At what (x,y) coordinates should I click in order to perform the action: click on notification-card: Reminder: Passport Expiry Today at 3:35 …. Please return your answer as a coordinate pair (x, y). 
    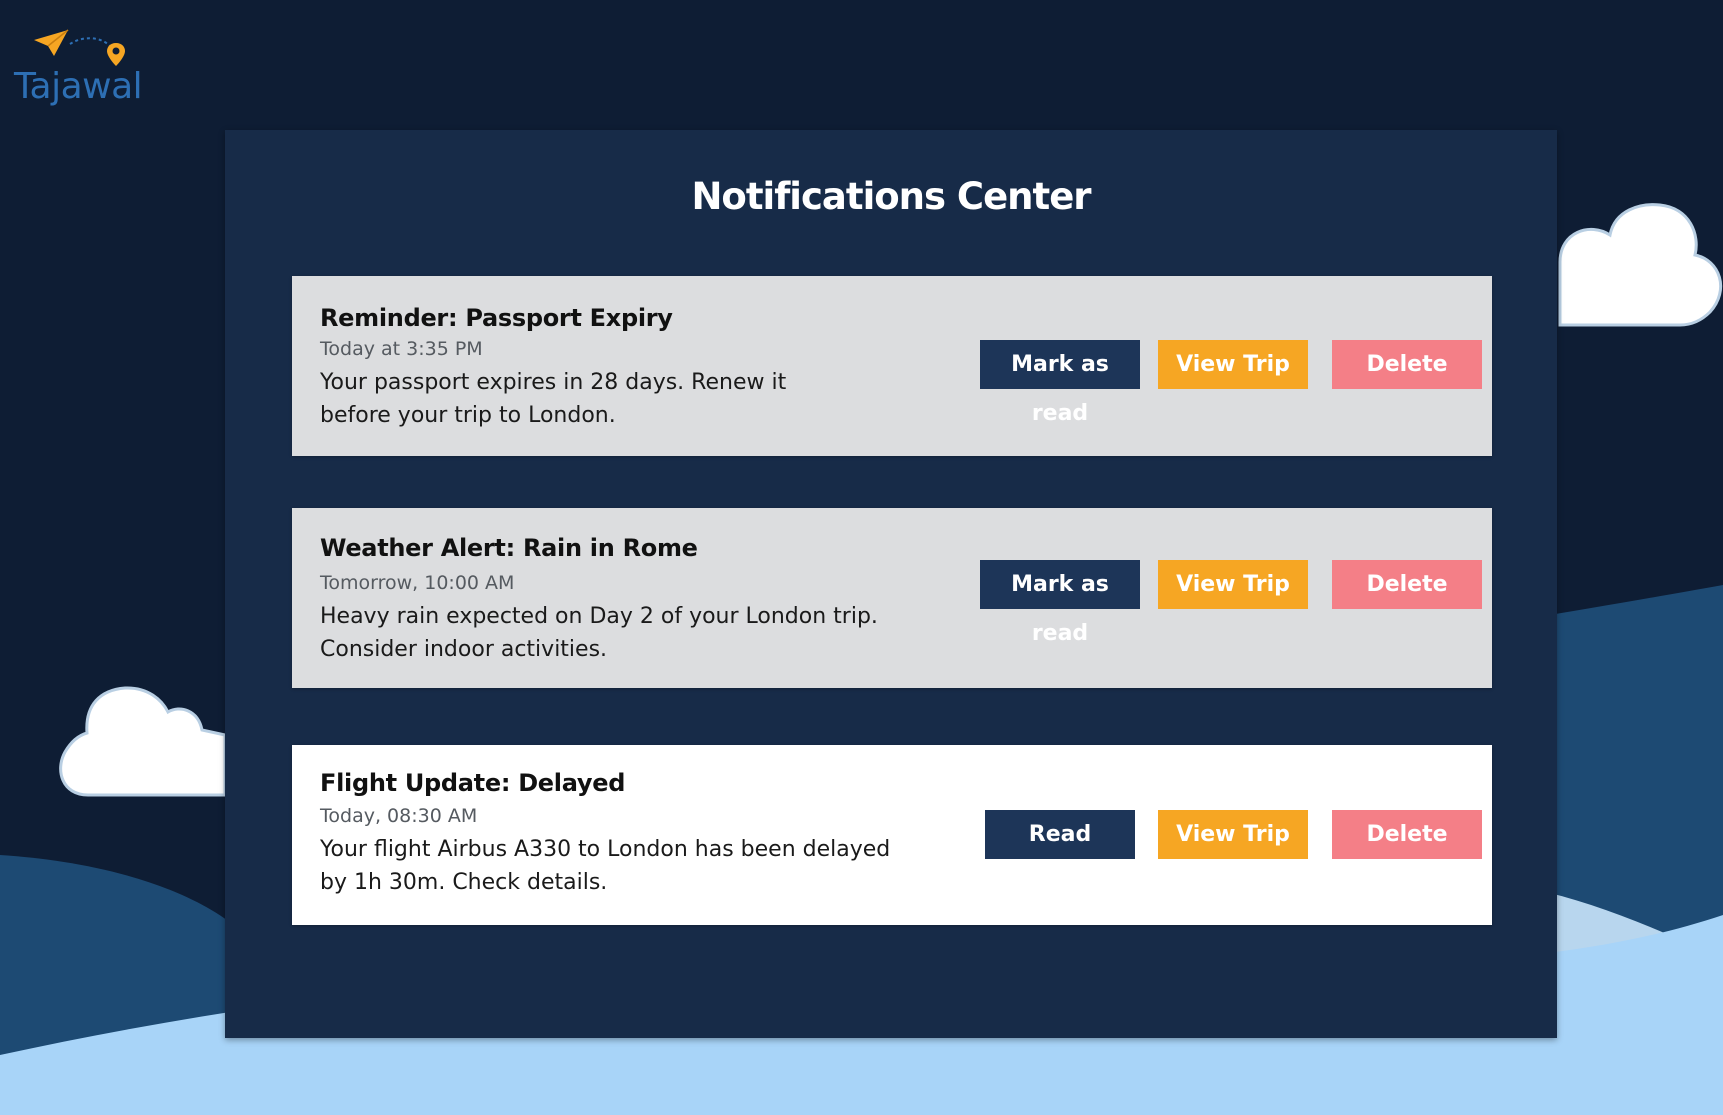
    Looking at the image, I should click on (892, 366).